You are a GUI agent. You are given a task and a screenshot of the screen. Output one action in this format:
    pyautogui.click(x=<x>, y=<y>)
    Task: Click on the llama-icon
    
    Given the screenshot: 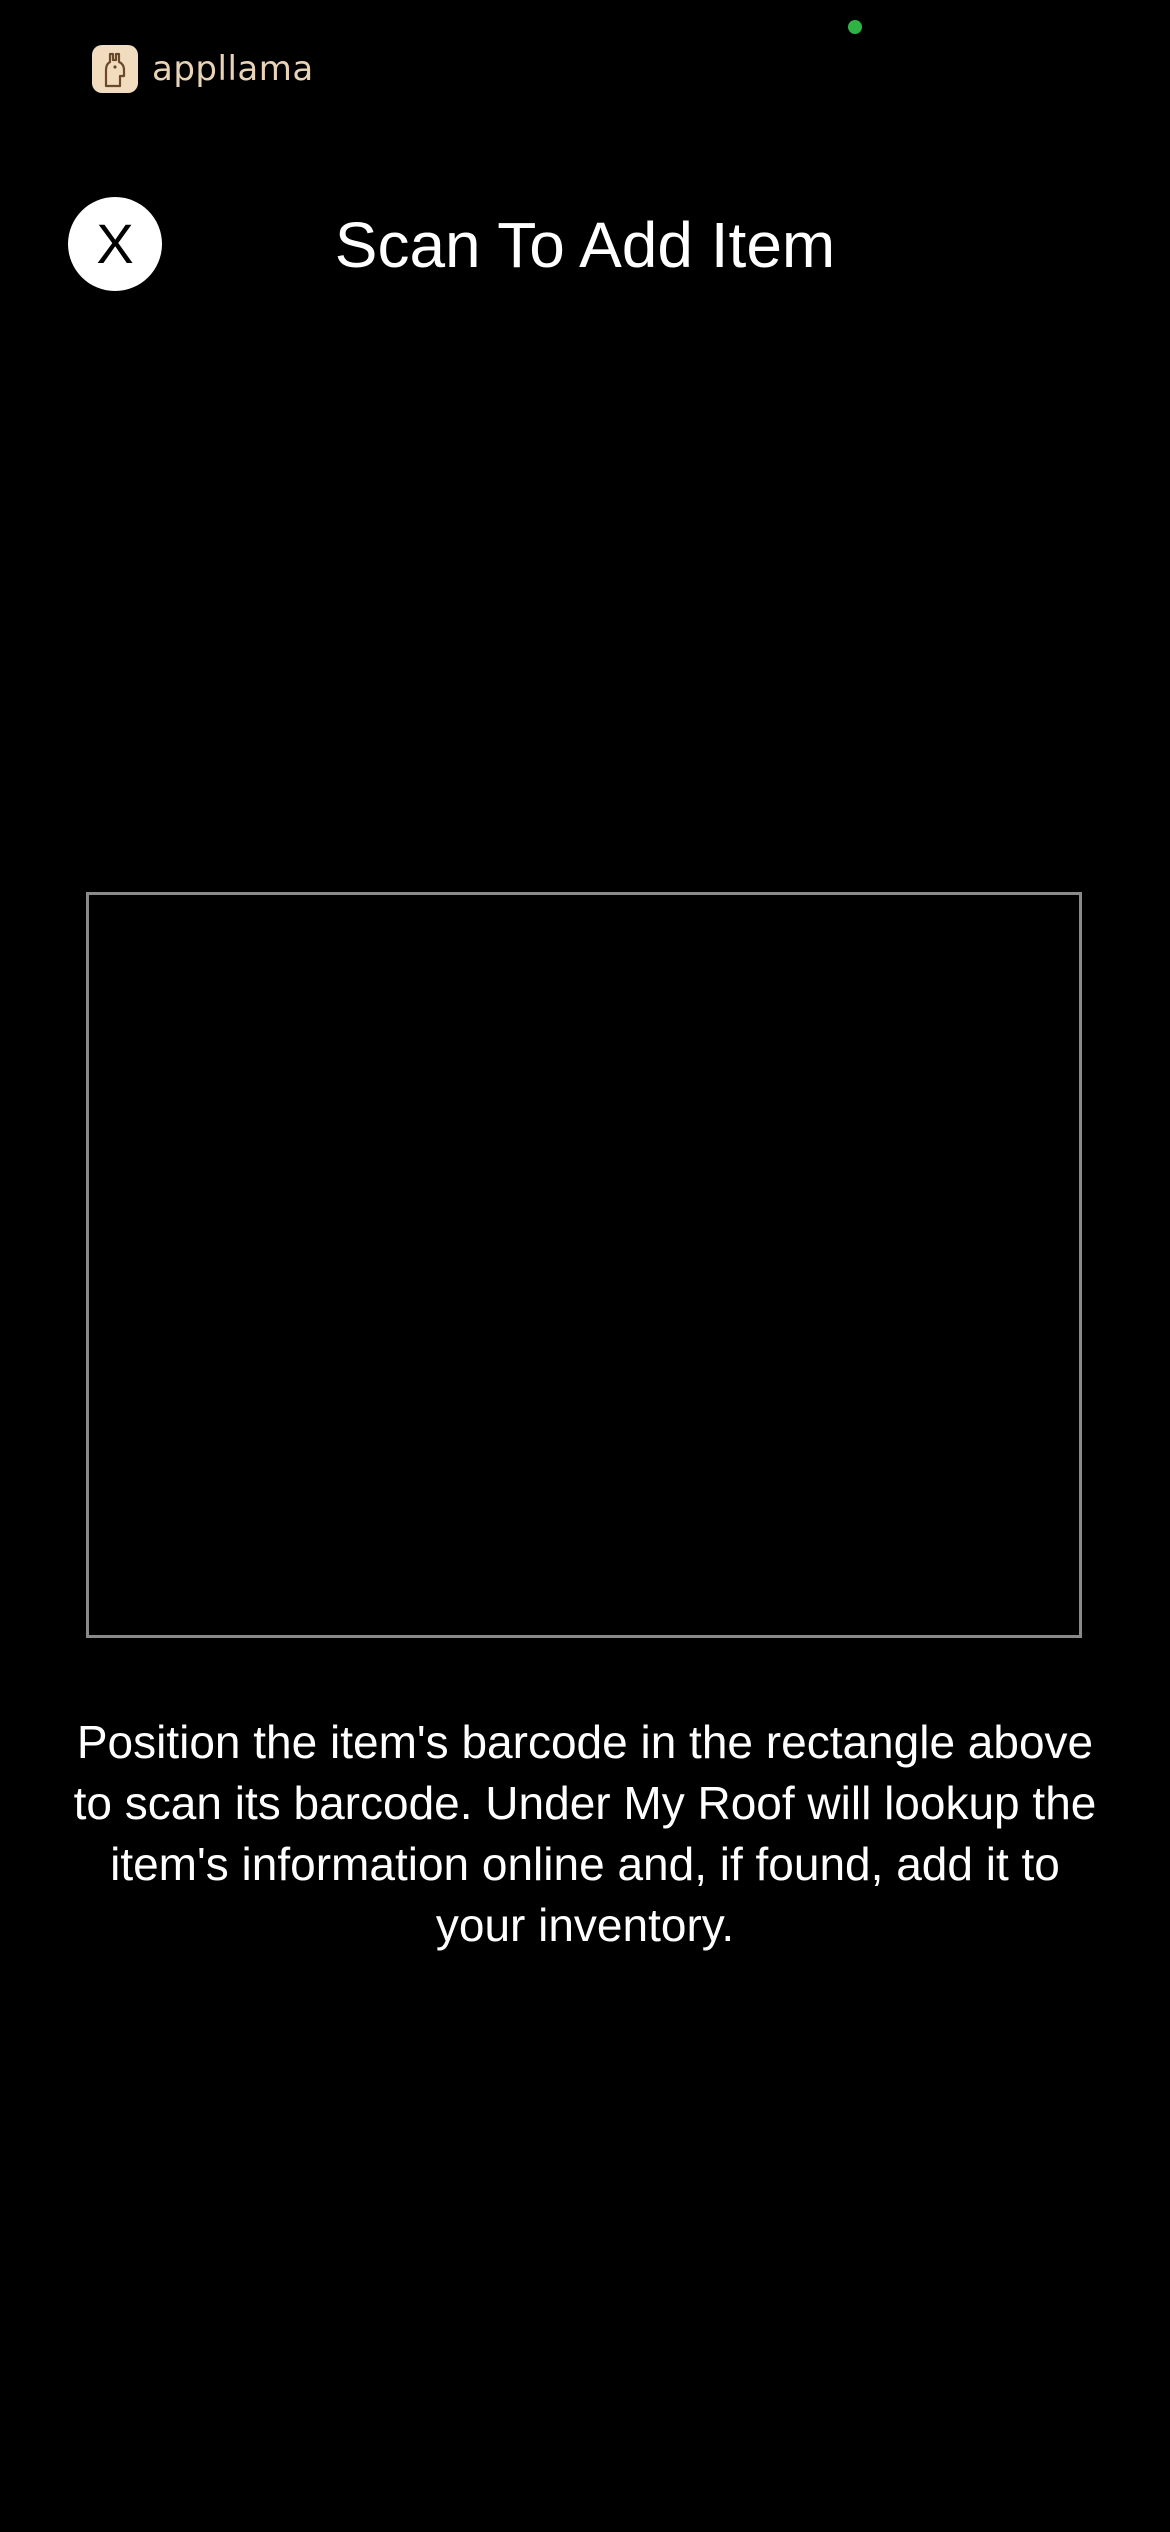 What is the action you would take?
    pyautogui.click(x=115, y=69)
    